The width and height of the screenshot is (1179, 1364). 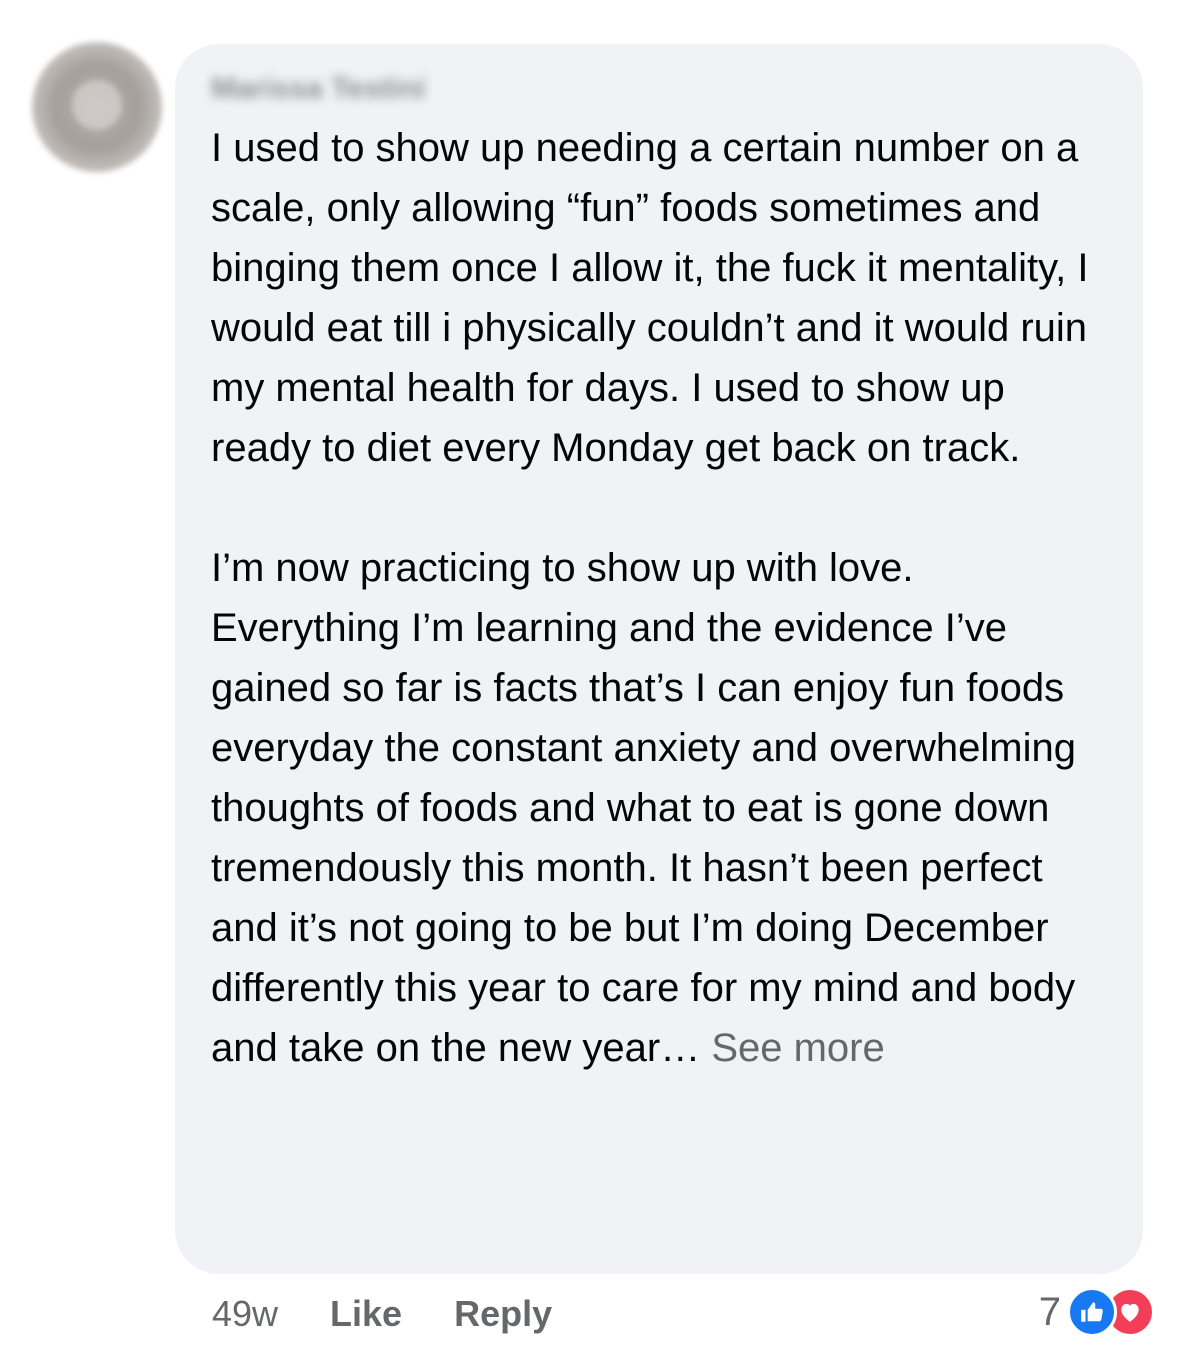 I want to click on comment-author: Marissa Testini, so click(x=662, y=92).